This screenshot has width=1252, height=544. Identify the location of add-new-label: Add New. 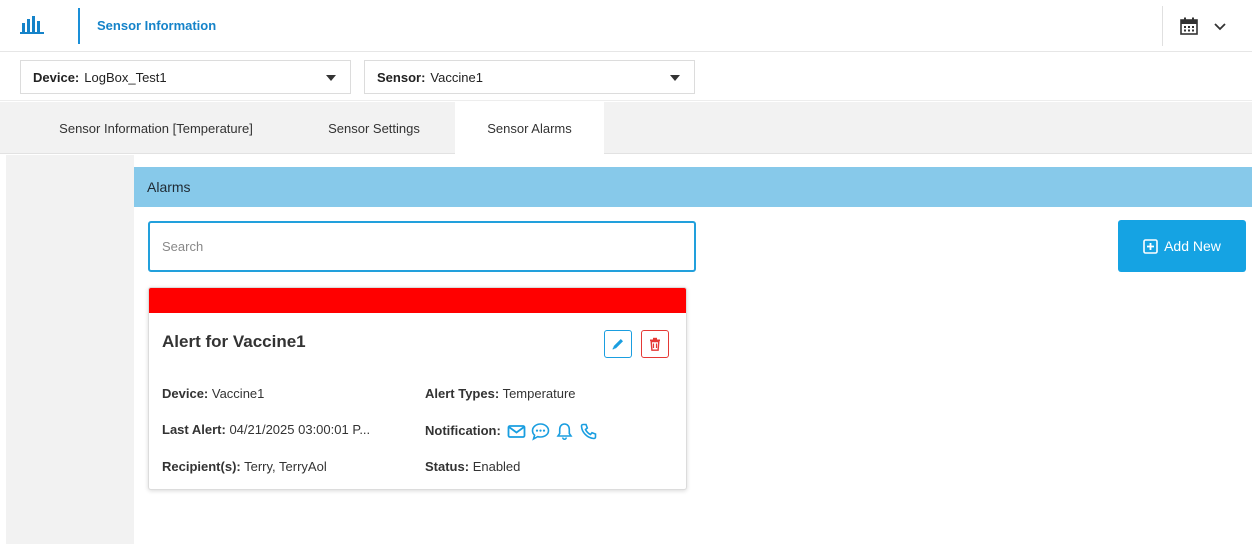
(1192, 246).